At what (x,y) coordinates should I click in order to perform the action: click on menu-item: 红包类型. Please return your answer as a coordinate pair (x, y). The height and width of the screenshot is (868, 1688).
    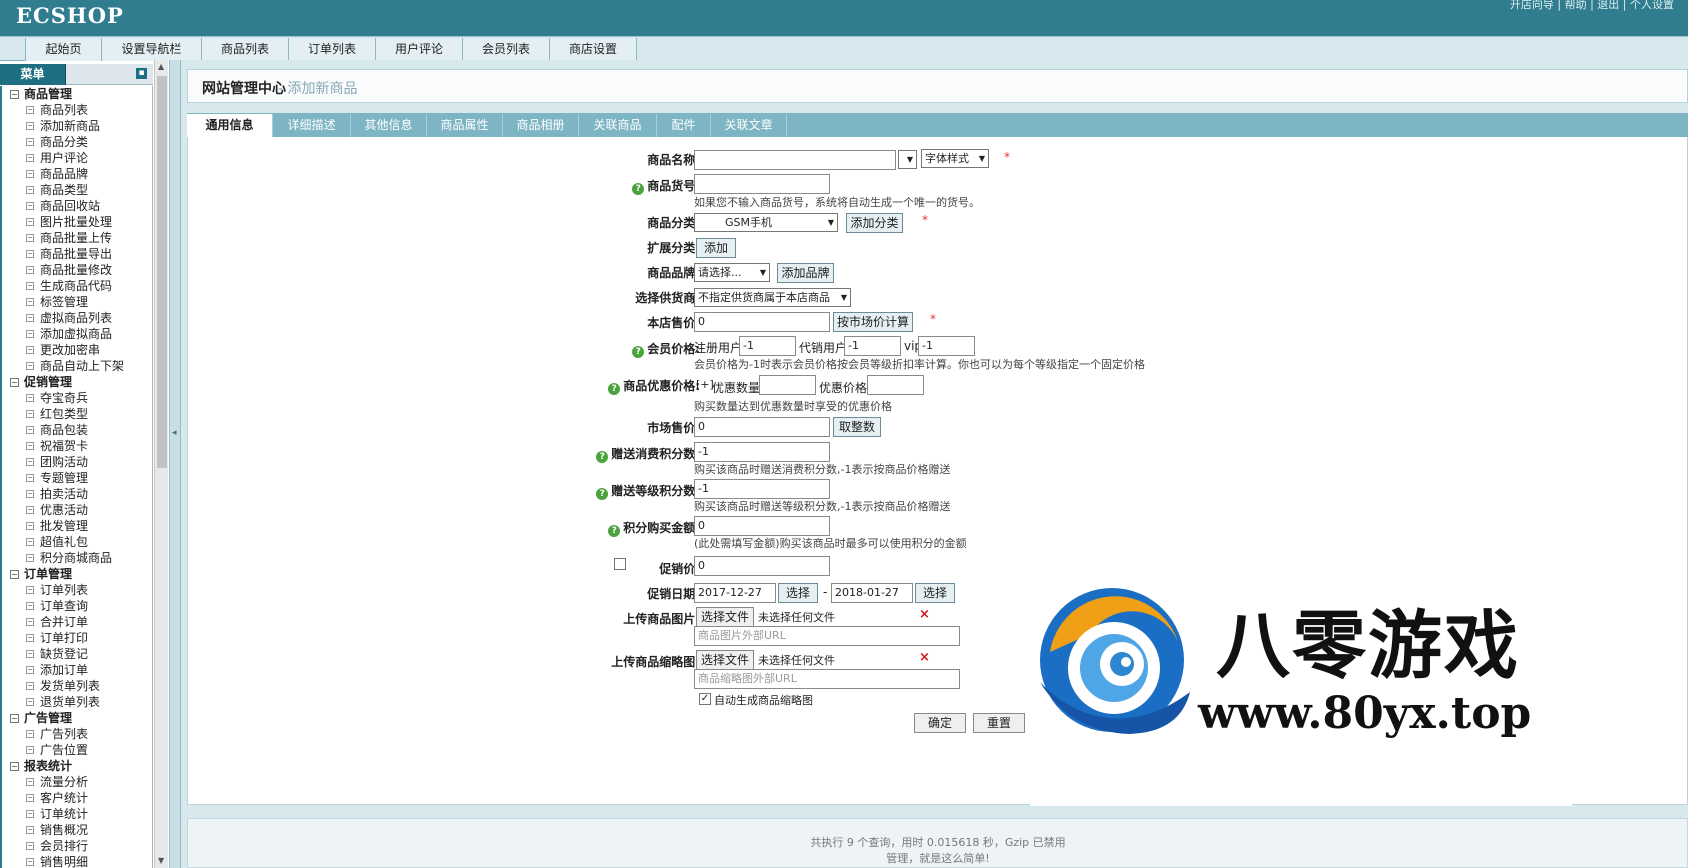
    Looking at the image, I should click on (77, 414).